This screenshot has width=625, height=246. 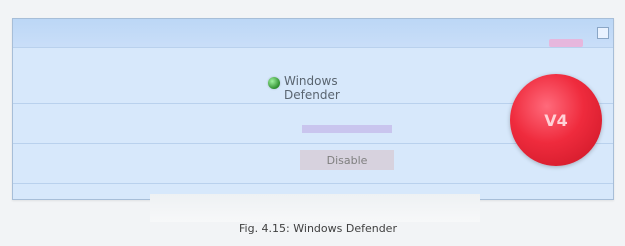 What do you see at coordinates (312, 95) in the screenshot?
I see `list-item-subtitle: Defender` at bounding box center [312, 95].